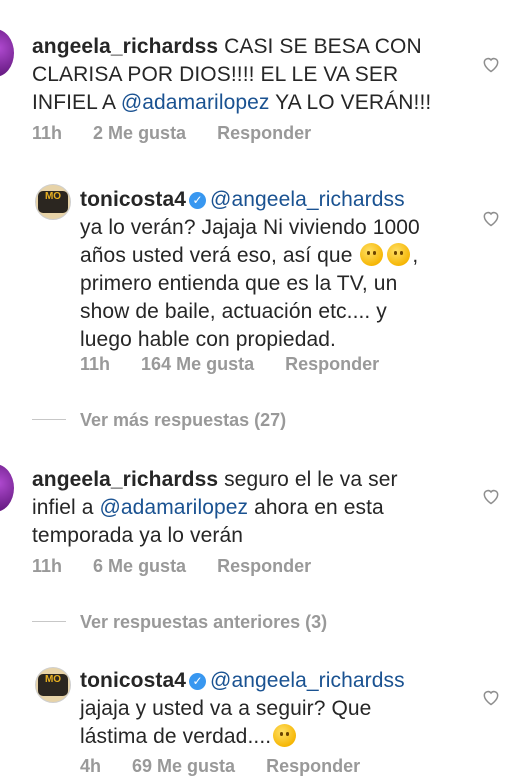  Describe the element at coordinates (197, 364) in the screenshot. I see `likes-count: 164 Me gusta` at that location.